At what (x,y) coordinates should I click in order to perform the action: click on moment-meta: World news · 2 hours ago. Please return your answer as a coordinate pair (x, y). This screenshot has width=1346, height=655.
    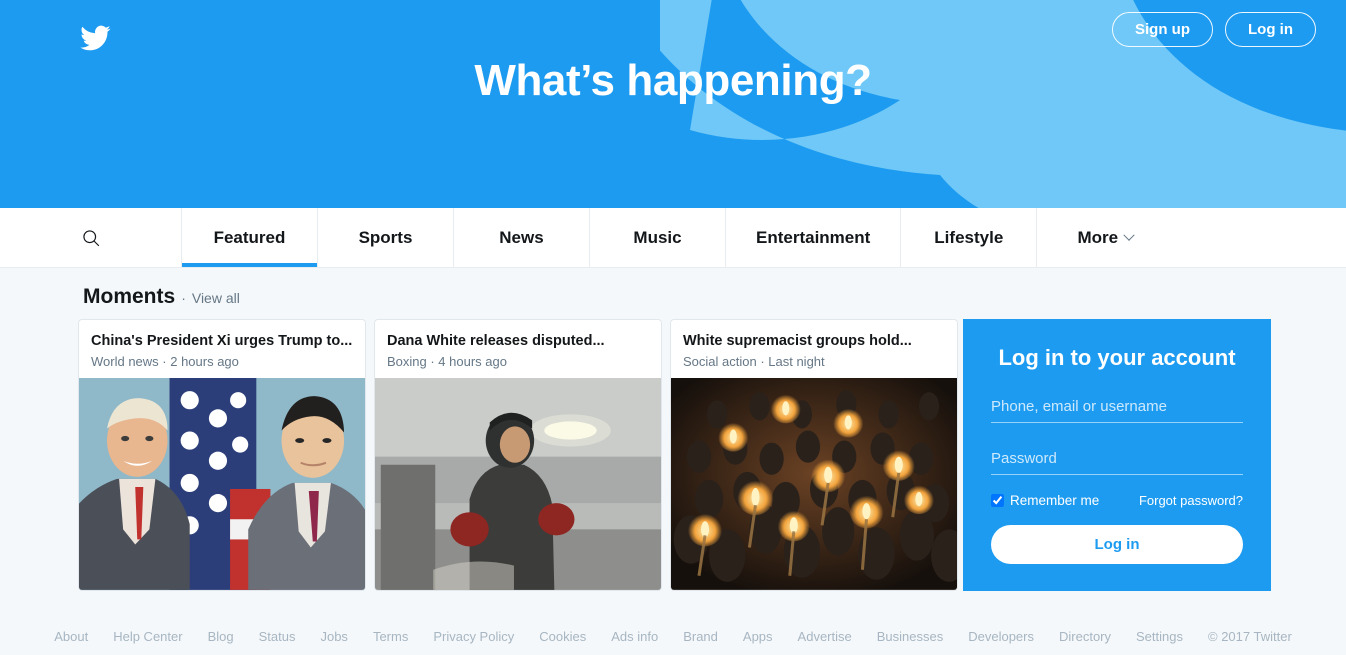
    Looking at the image, I should click on (165, 362).